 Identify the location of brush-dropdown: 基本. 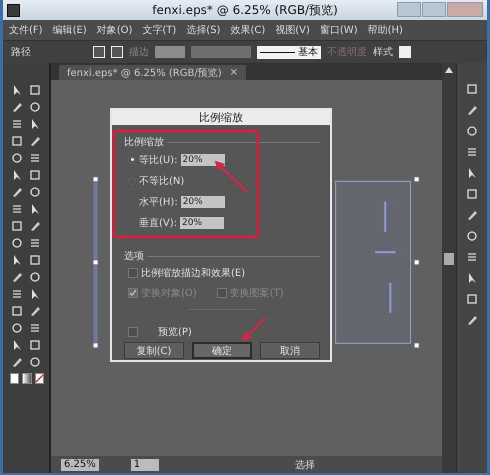
(289, 52).